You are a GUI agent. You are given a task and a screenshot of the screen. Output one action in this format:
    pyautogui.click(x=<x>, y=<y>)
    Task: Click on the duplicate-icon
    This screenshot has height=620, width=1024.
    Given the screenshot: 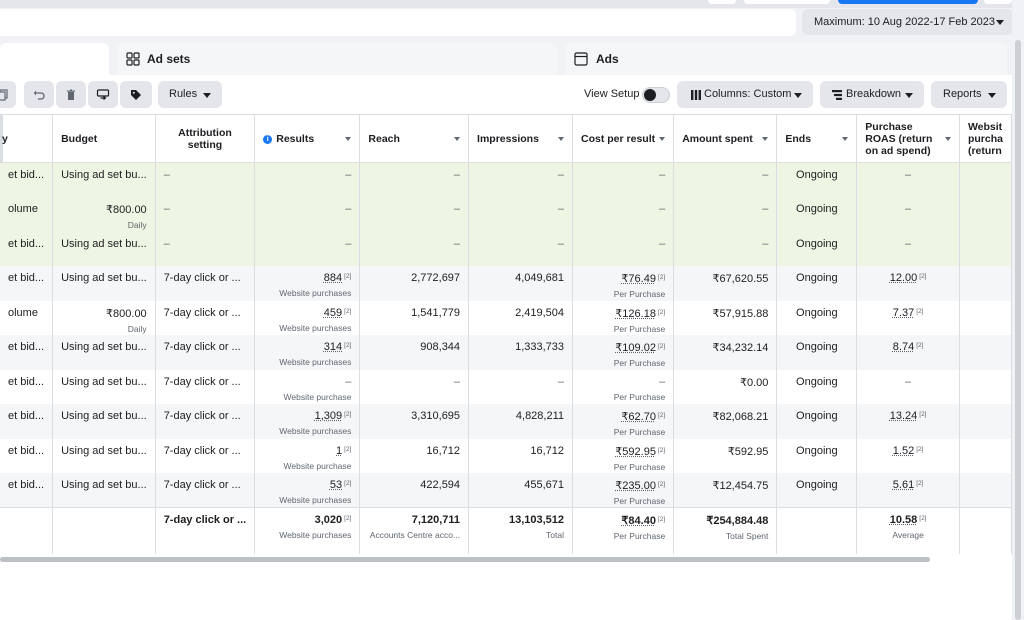 What is the action you would take?
    pyautogui.click(x=4, y=94)
    